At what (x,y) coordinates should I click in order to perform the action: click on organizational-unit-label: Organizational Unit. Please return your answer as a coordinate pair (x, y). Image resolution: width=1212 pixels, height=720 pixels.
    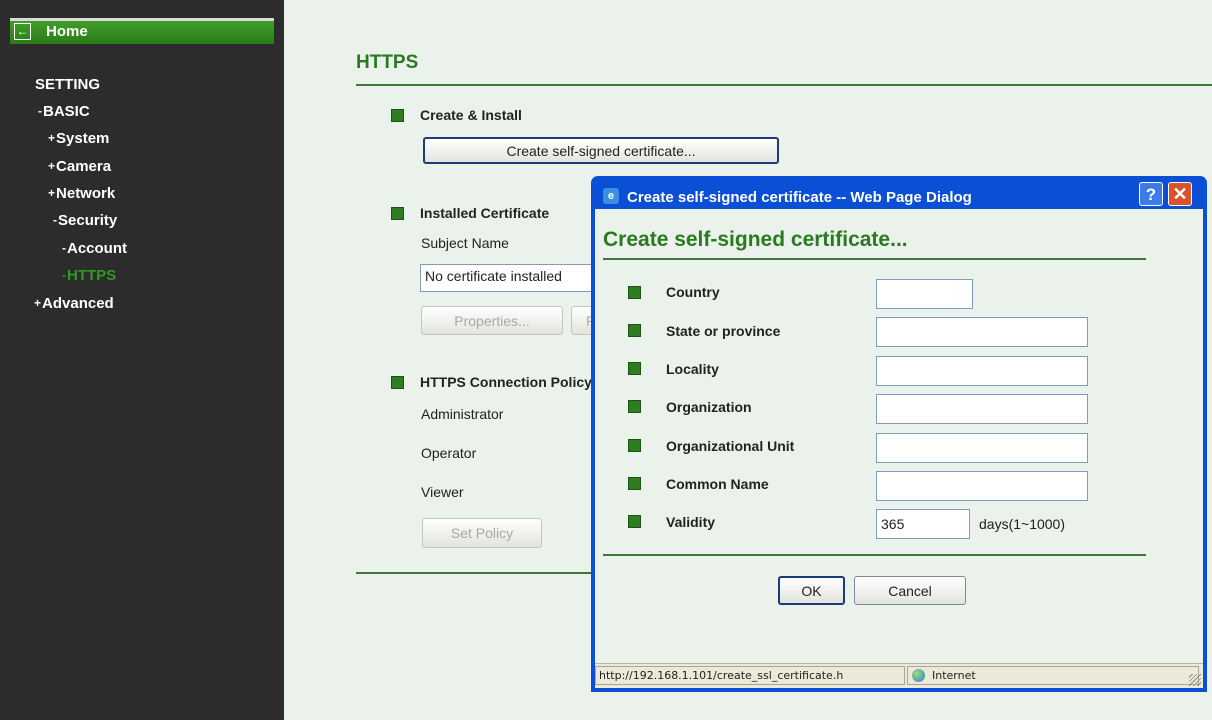
    Looking at the image, I should click on (730, 446).